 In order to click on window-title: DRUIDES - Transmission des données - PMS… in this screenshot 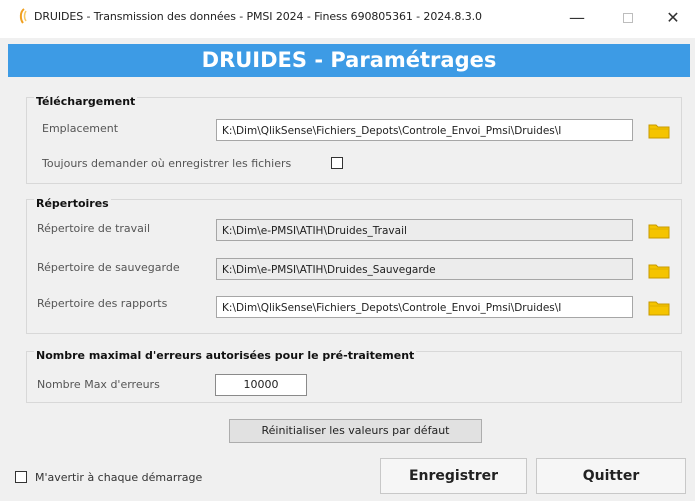, I will do `click(258, 16)`.